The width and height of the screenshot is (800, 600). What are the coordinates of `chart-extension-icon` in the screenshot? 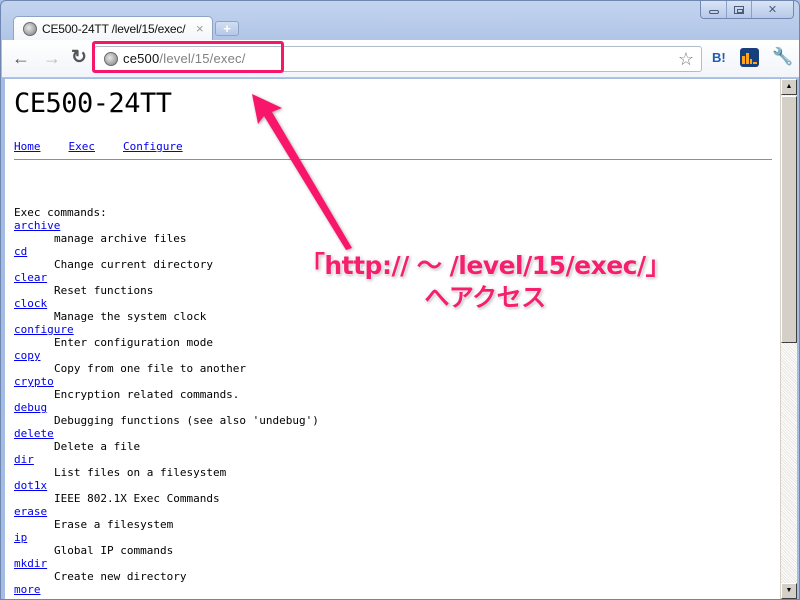 It's located at (749, 57).